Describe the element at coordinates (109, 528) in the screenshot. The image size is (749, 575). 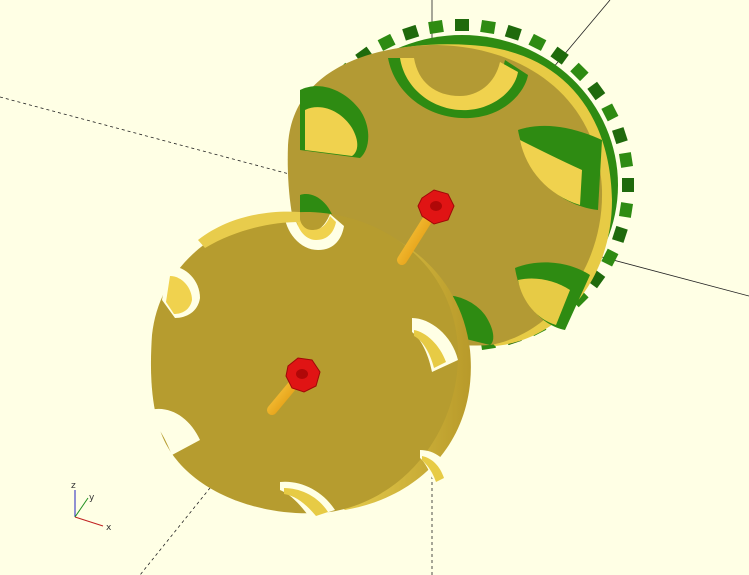
I see `mini-axis-x-label: x` at that location.